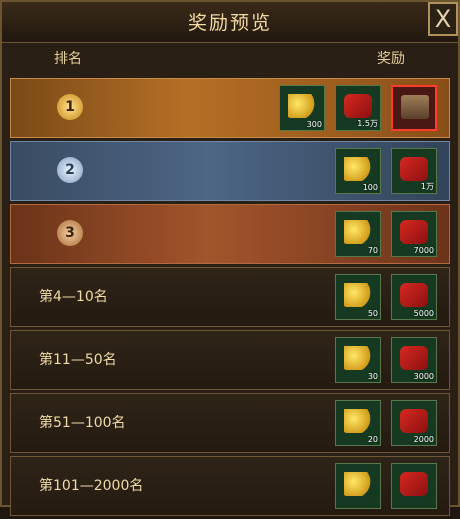 The image size is (460, 519). What do you see at coordinates (91, 486) in the screenshot?
I see `rank-range-label: 第101—2000名` at bounding box center [91, 486].